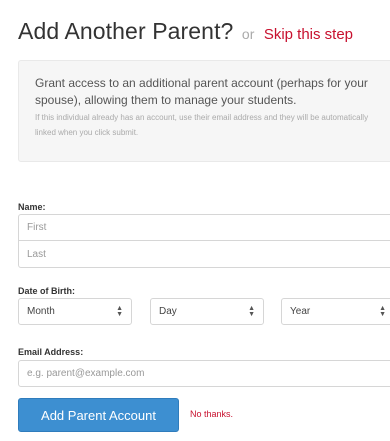 The image size is (390, 441). I want to click on no-thanks-link: No thanks., so click(211, 414).